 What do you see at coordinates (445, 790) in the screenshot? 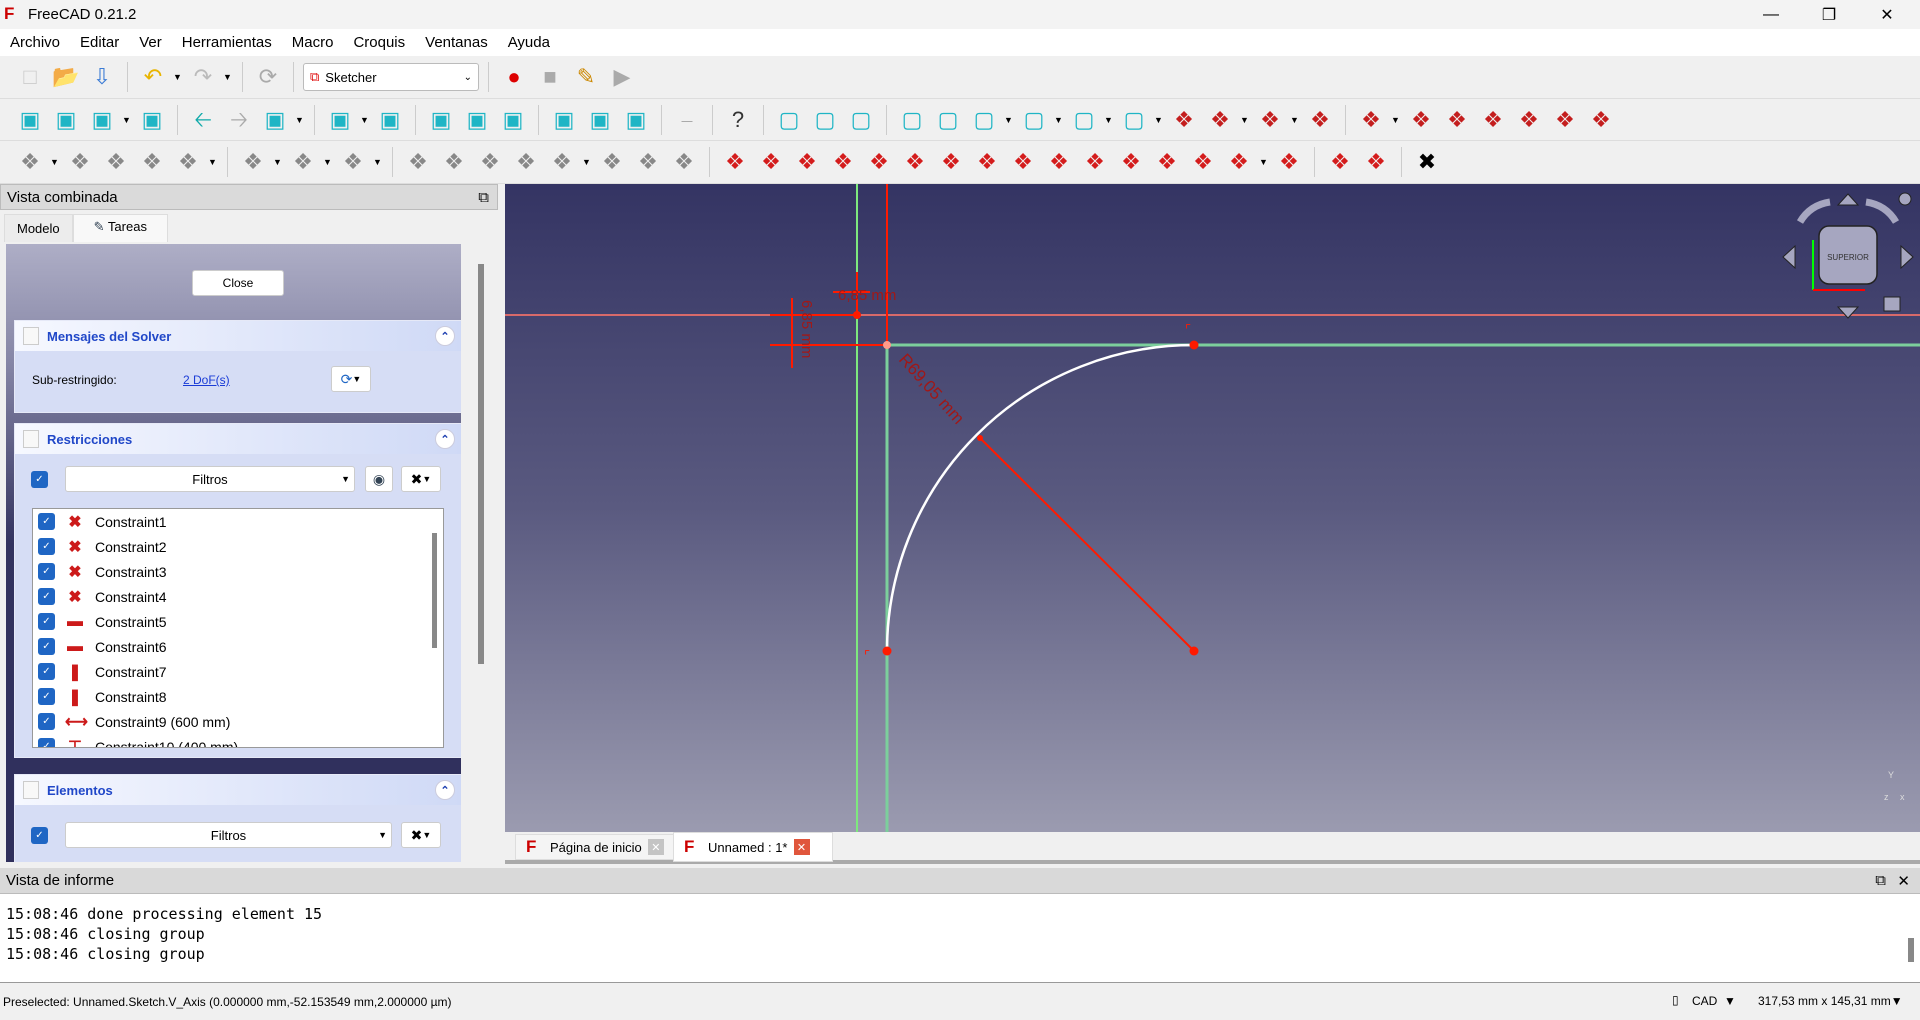
I see `collapse-icon: ⌃` at bounding box center [445, 790].